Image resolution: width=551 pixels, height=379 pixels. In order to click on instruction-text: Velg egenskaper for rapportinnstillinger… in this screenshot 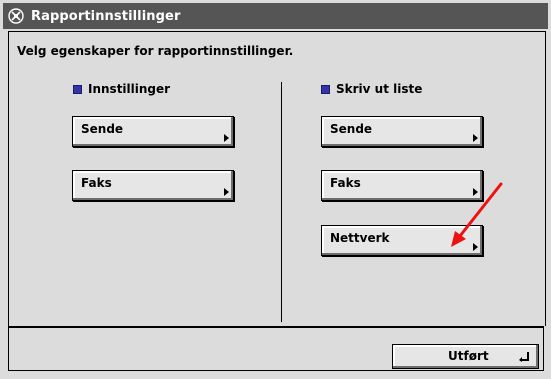, I will do `click(155, 51)`.